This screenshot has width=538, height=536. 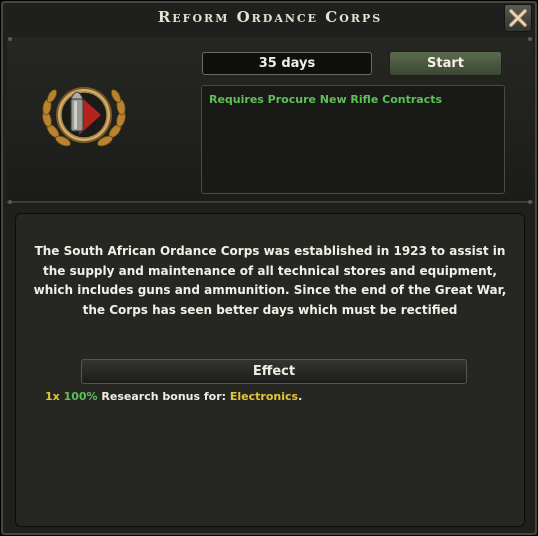 I want to click on effect-header: Effect, so click(x=274, y=371).